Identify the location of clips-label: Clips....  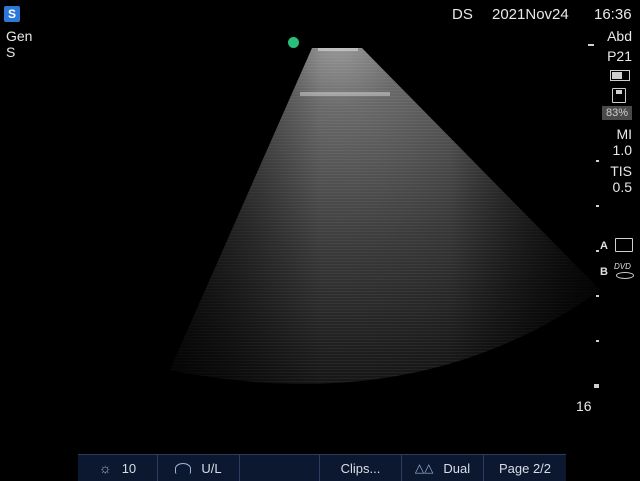
(360, 468).